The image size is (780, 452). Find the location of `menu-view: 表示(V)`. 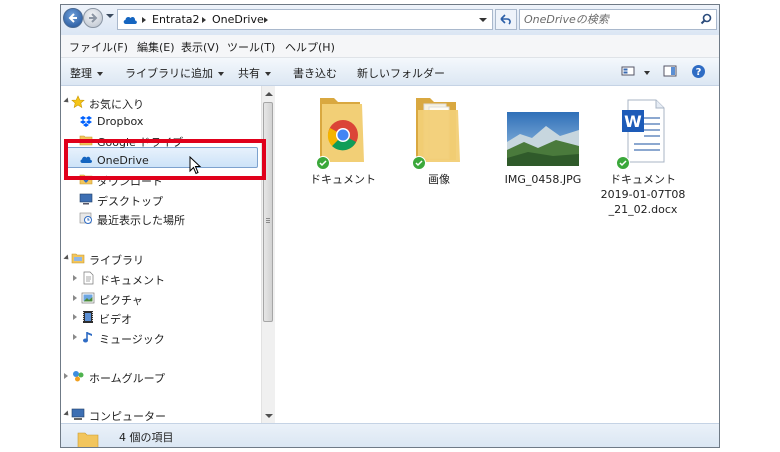

menu-view: 表示(V) is located at coordinates (200, 47).